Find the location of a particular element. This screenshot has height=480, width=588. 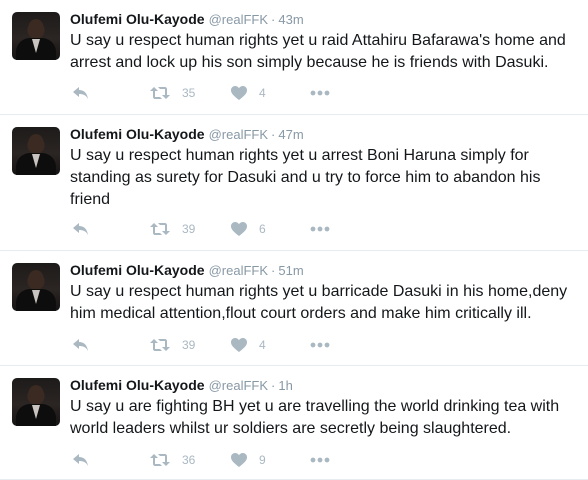

tweet-header: Olufemi Olu-Kayode @realFFK · 43m is located at coordinates (187, 19).